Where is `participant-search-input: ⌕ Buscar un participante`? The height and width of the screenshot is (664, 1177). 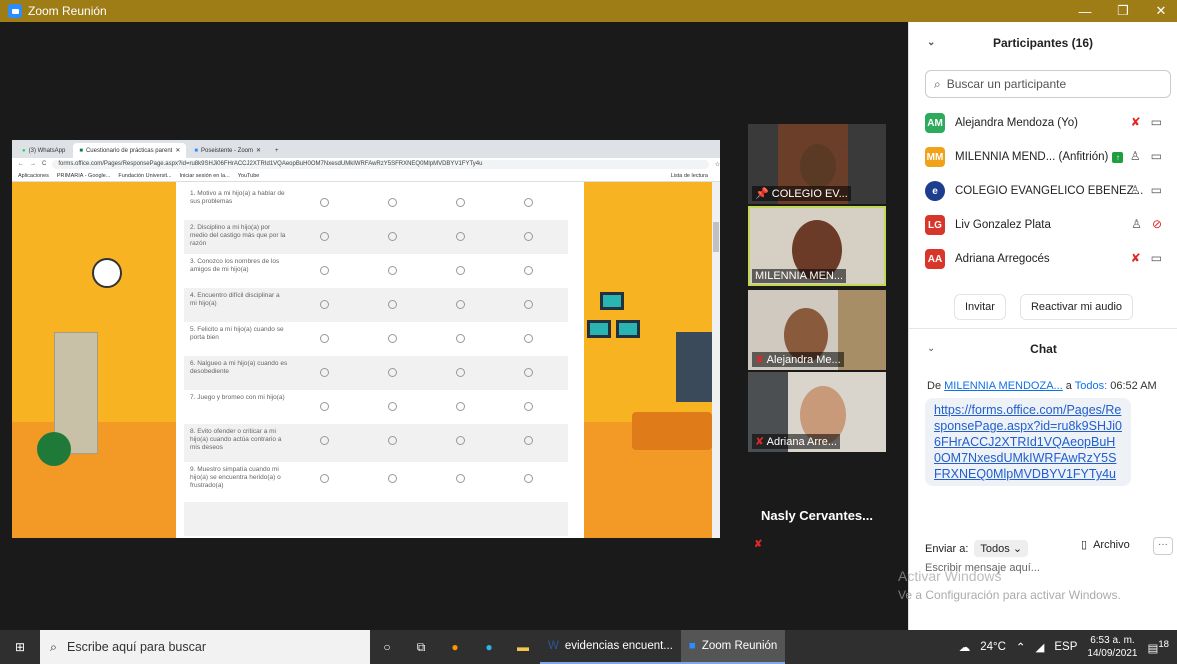 participant-search-input: ⌕ Buscar un participante is located at coordinates (1048, 84).